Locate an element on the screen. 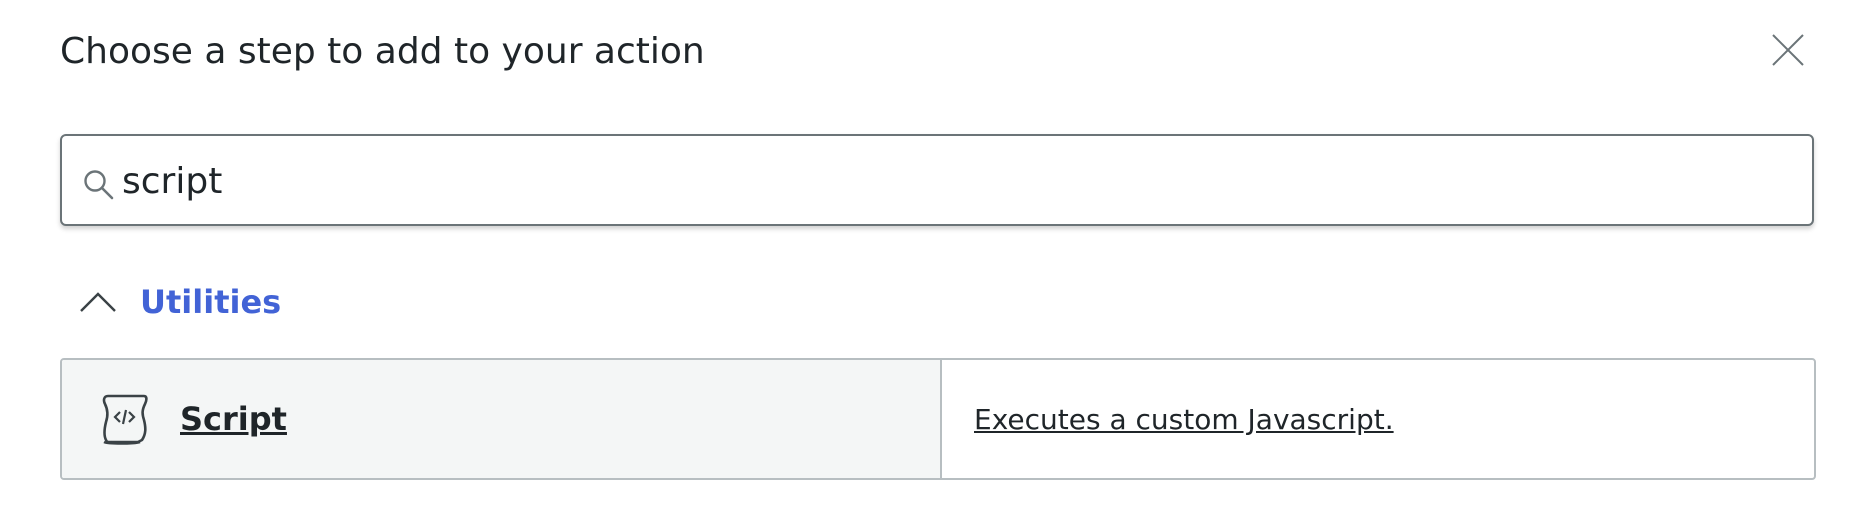  search-icon is located at coordinates (99, 185).